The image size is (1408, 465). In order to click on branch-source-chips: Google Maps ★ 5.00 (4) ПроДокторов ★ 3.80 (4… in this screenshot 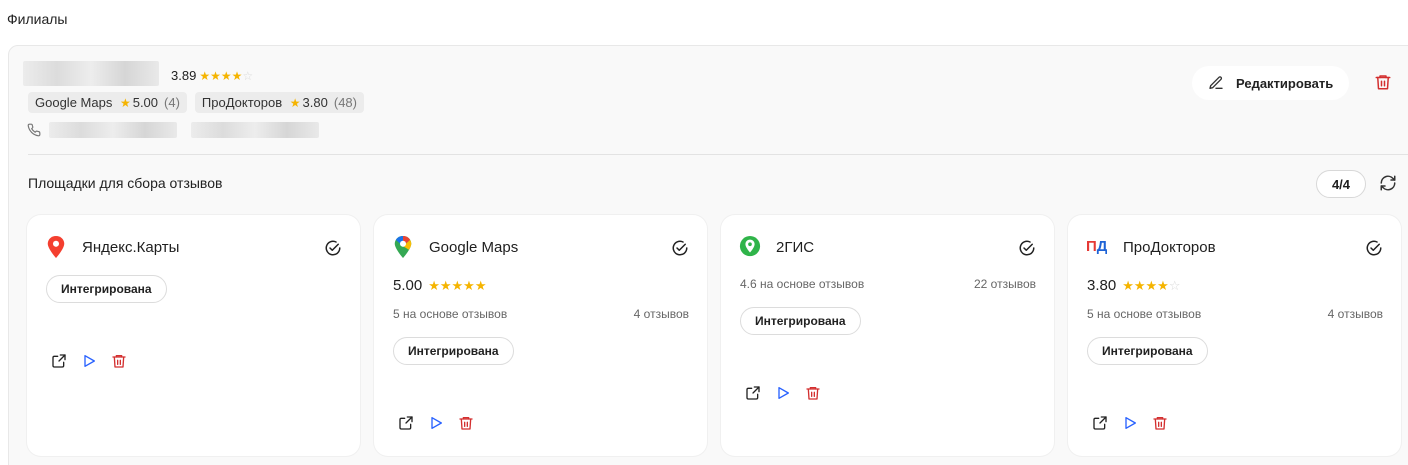, I will do `click(196, 102)`.